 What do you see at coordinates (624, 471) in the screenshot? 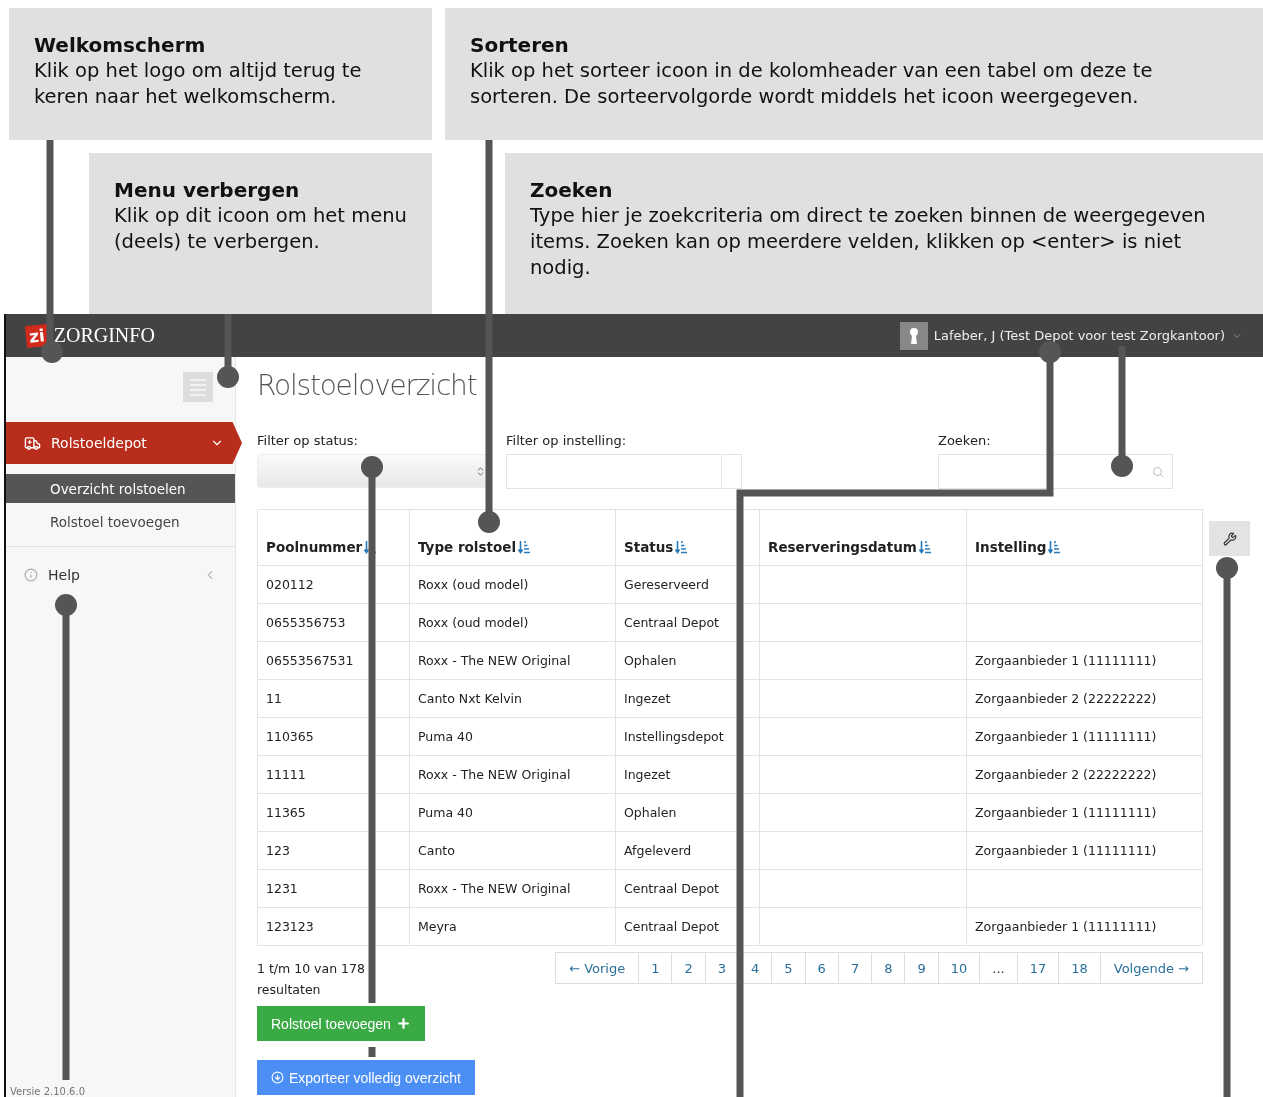
I see `instelling-field` at bounding box center [624, 471].